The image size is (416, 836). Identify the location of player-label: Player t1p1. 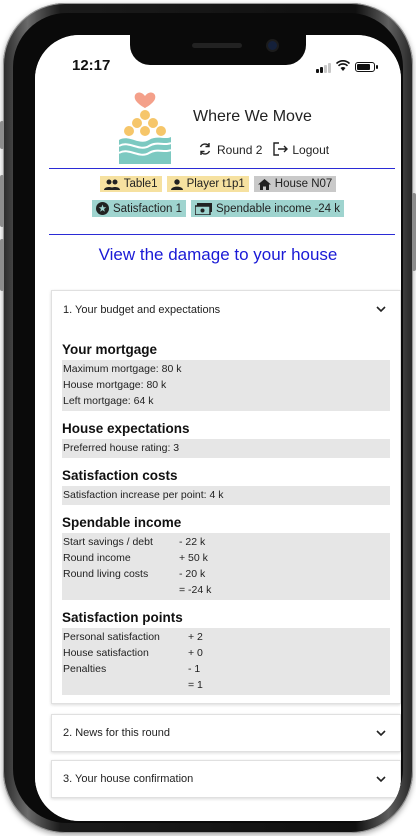
(215, 184).